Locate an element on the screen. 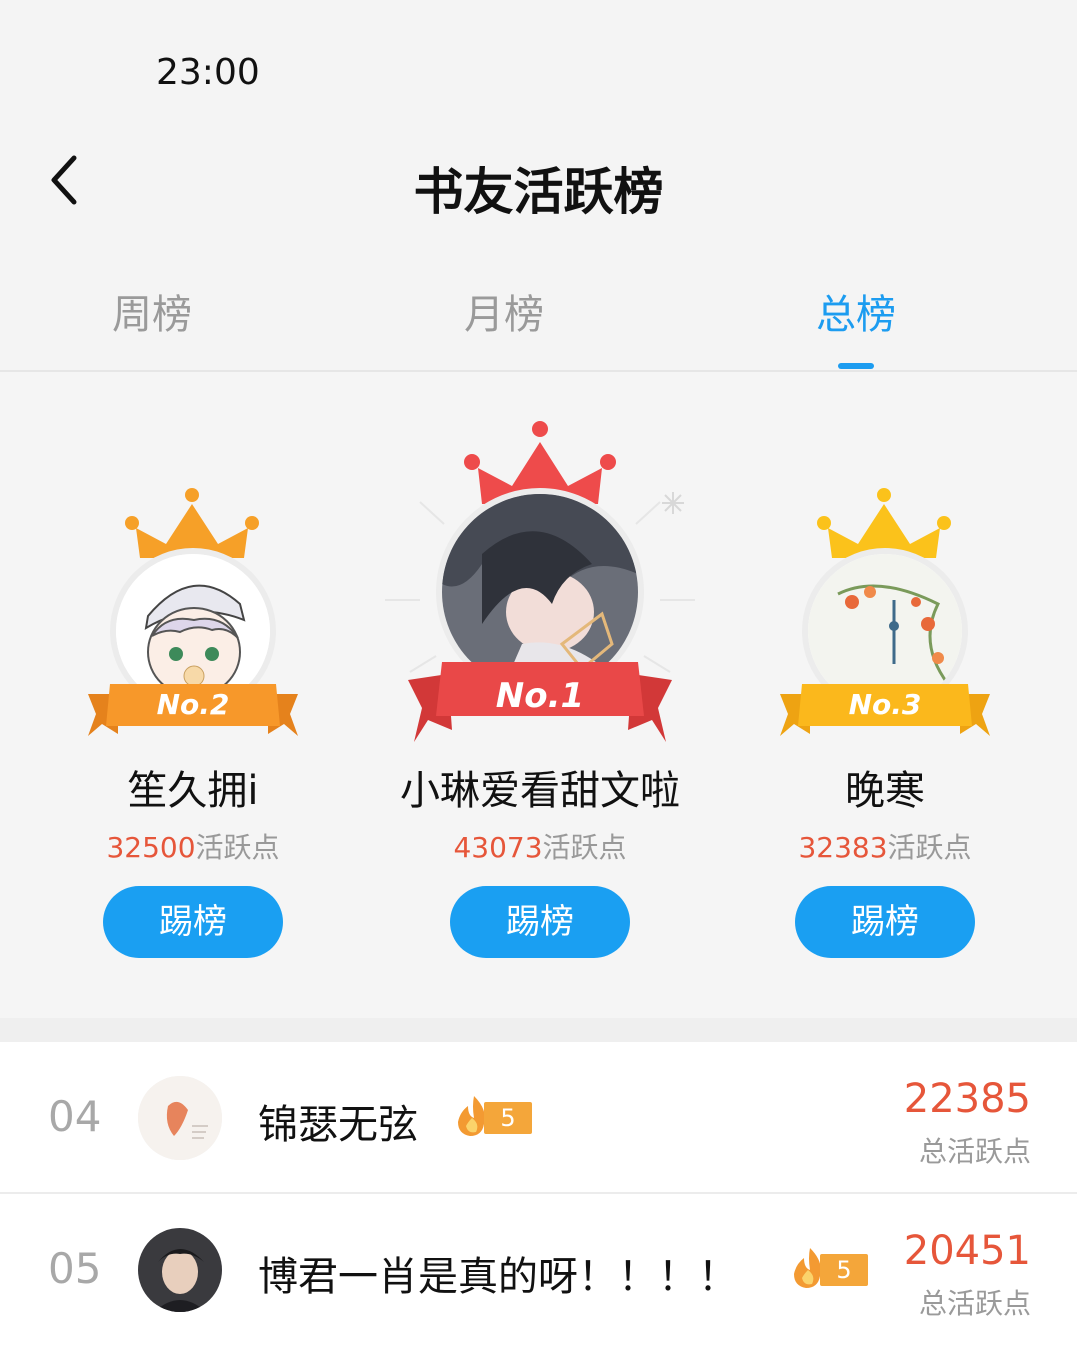  podium-name: 笙久拥i is located at coordinates (193, 791).